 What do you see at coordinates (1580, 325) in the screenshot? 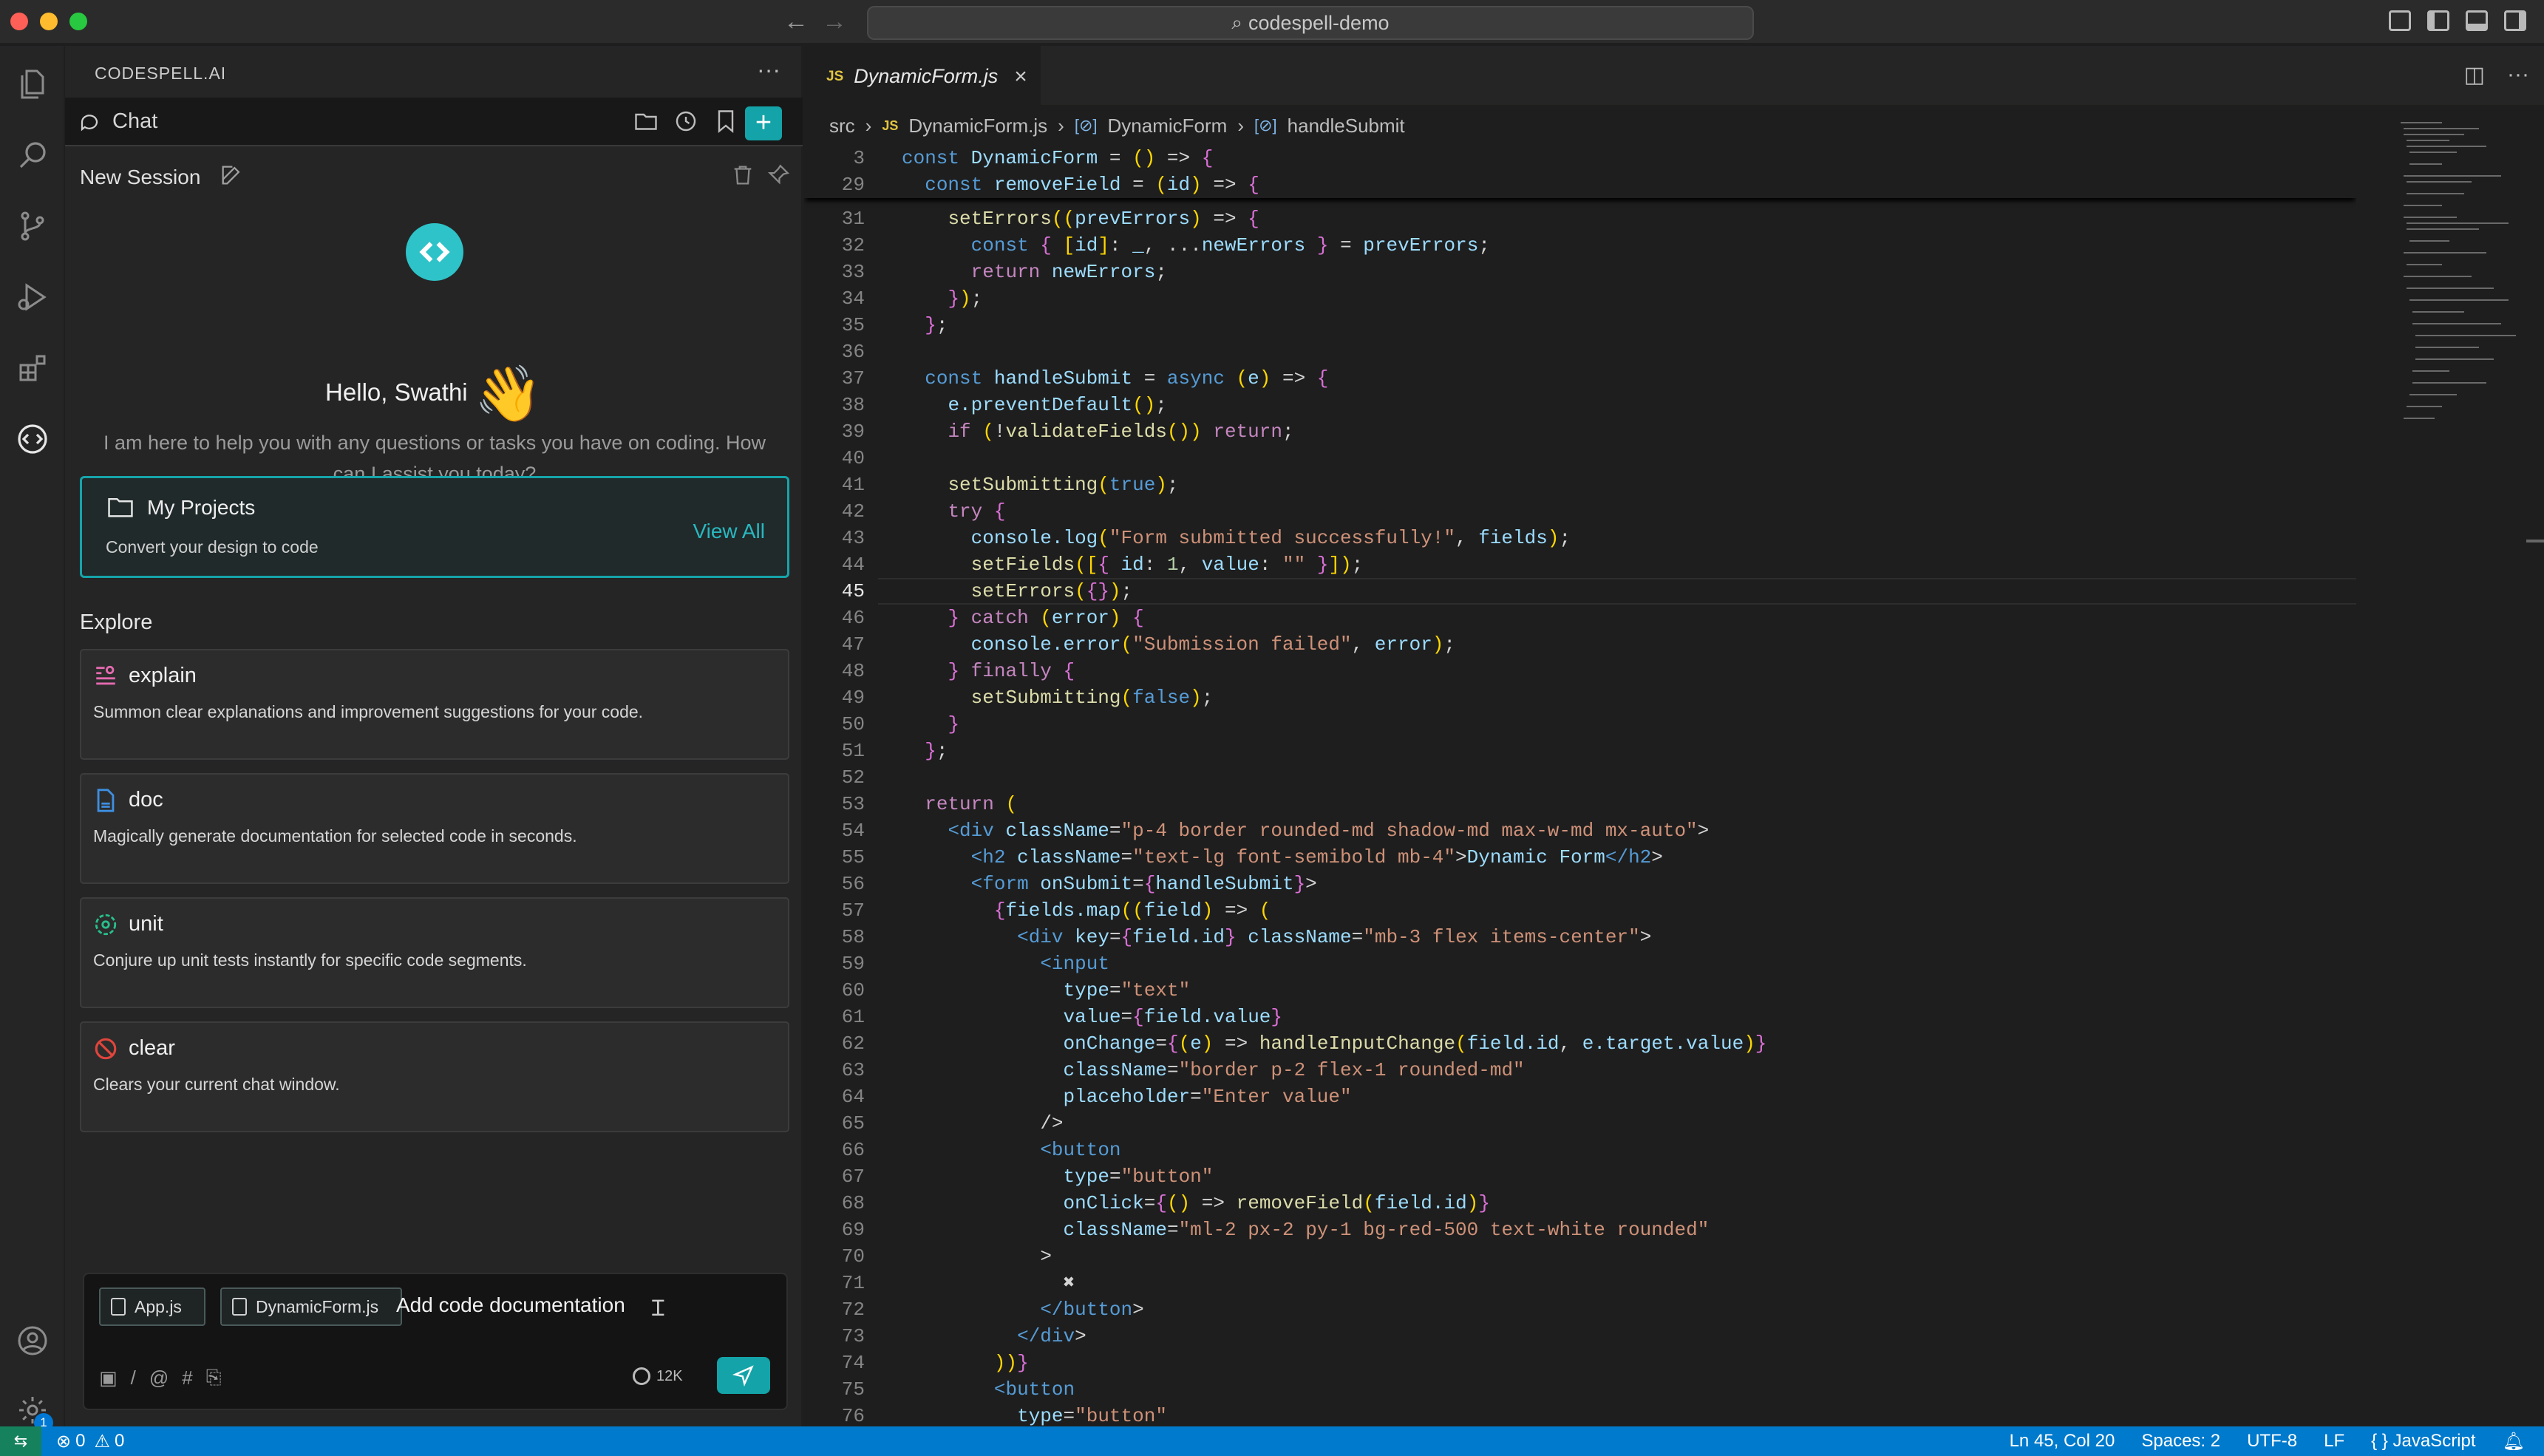
I see `code-line: 35 };` at bounding box center [1580, 325].